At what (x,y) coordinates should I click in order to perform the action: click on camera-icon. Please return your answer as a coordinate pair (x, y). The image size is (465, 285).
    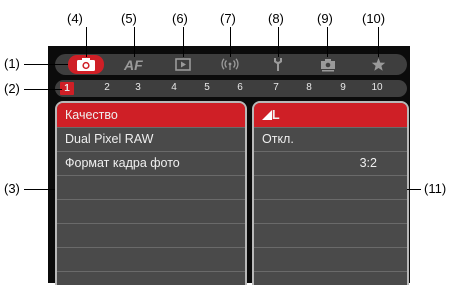
    Looking at the image, I should click on (86, 64).